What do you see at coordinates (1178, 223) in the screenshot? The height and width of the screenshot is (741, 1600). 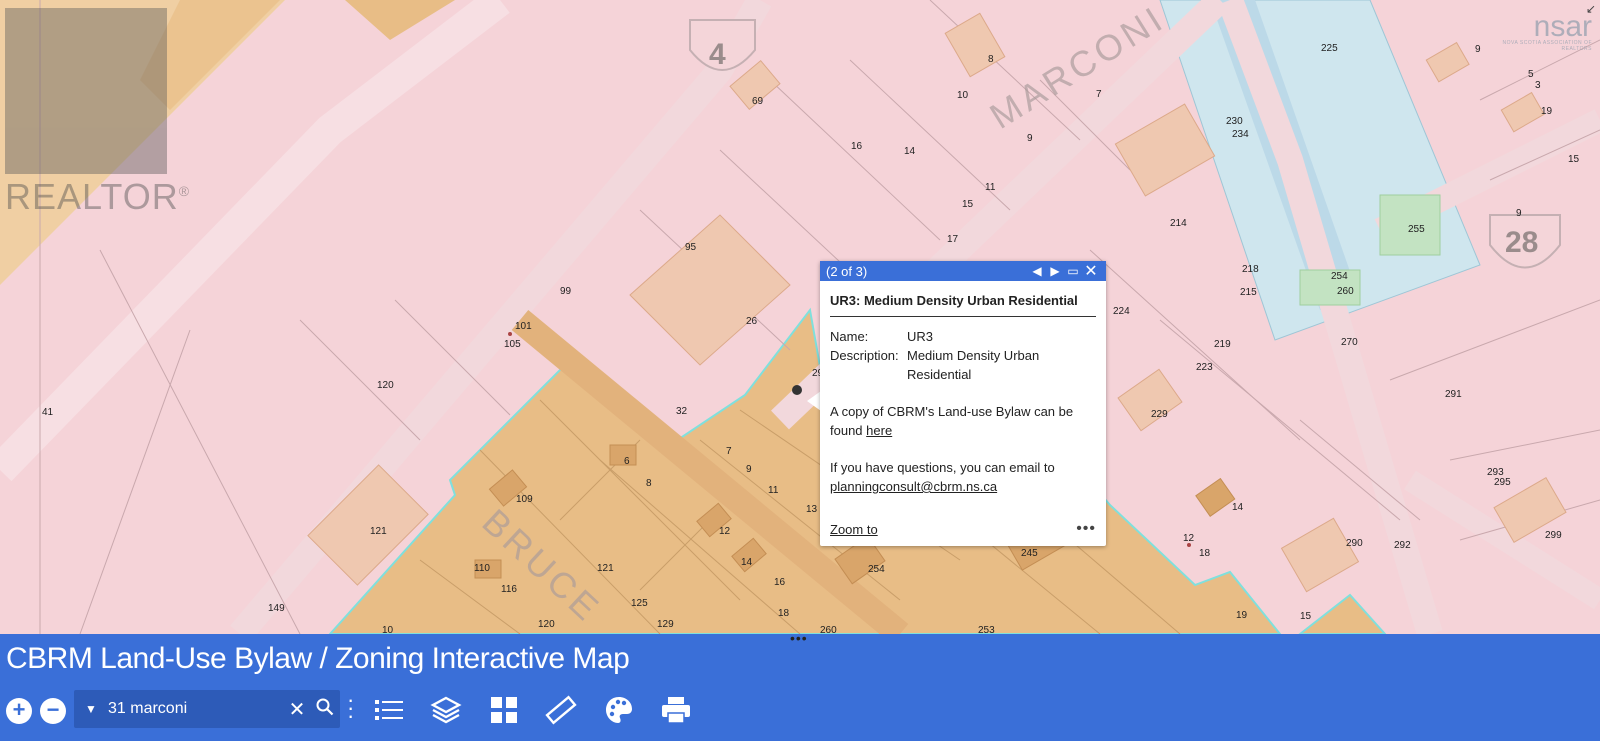 I see `parcel-number-label: 214` at bounding box center [1178, 223].